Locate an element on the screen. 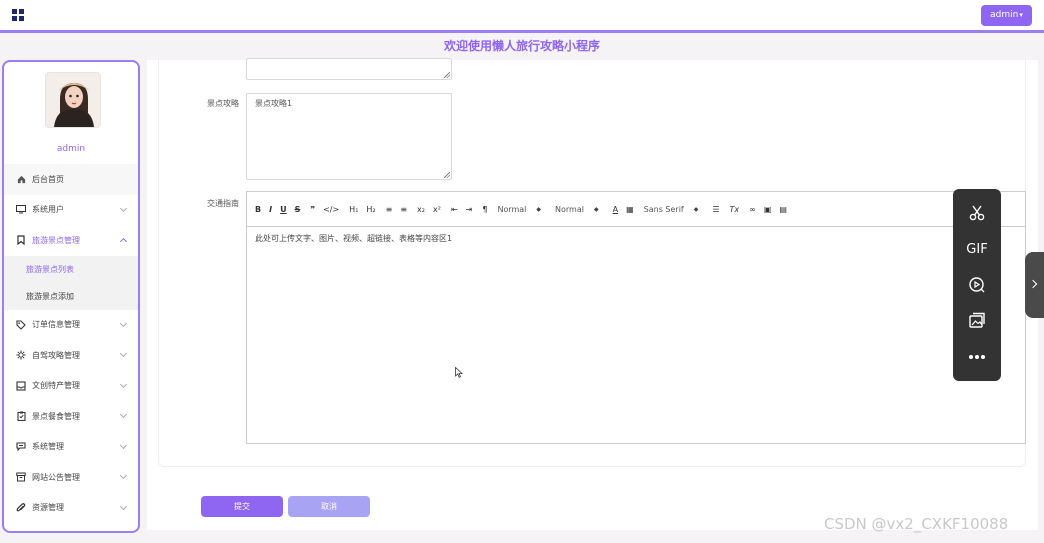 Image resolution: width=1044 pixels, height=543 pixels. header-select-value: Normal is located at coordinates (569, 209).